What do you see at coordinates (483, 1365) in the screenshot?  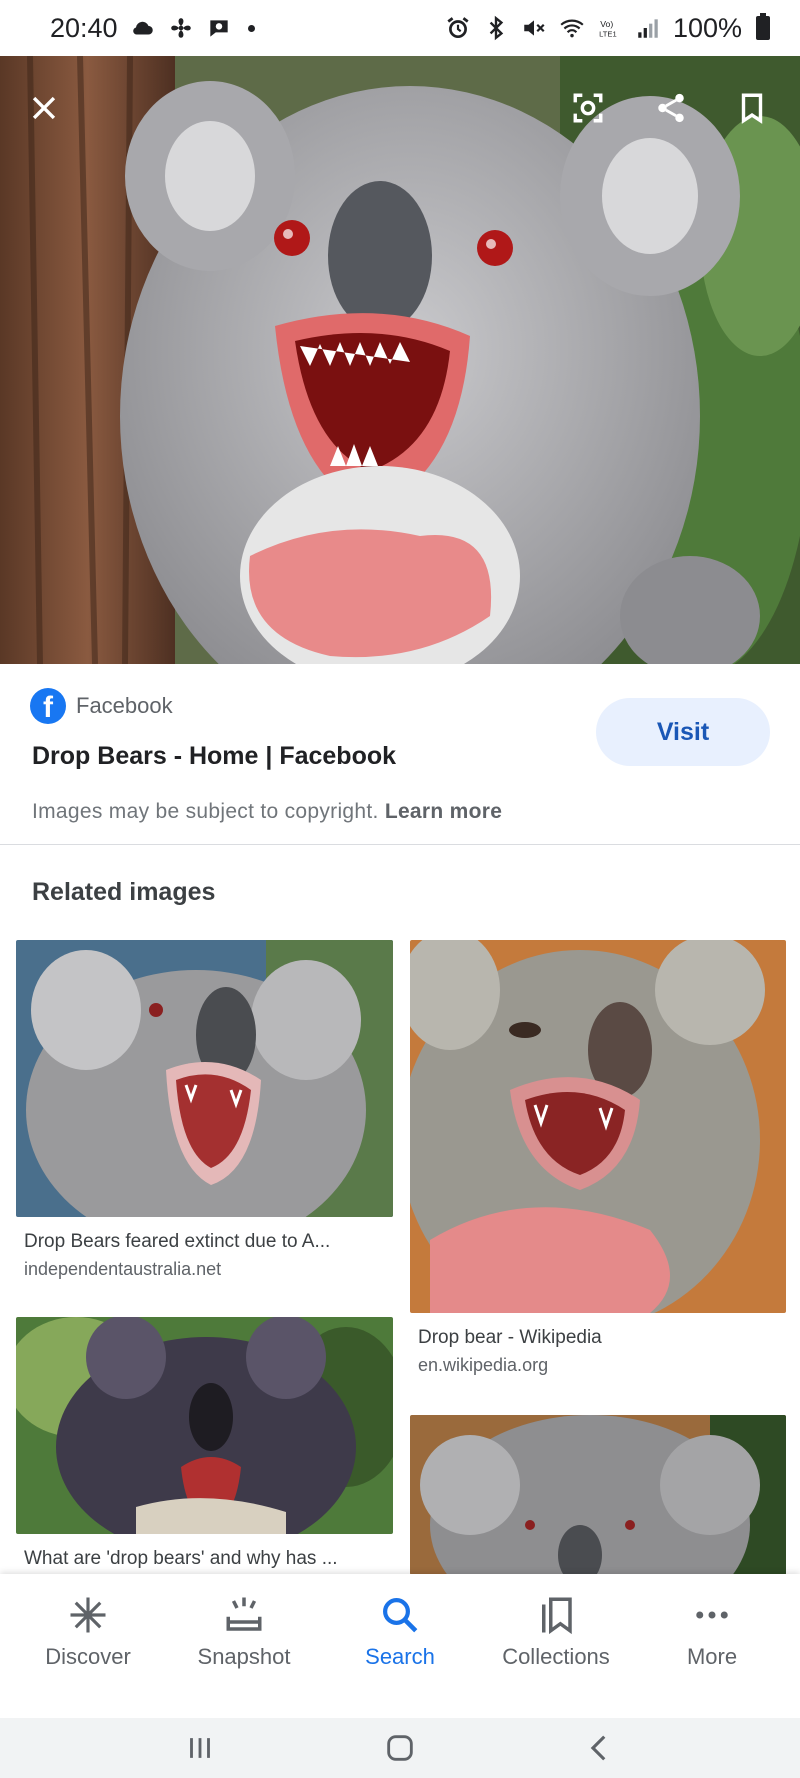 I see `related-image-source: en.wikipedia.org` at bounding box center [483, 1365].